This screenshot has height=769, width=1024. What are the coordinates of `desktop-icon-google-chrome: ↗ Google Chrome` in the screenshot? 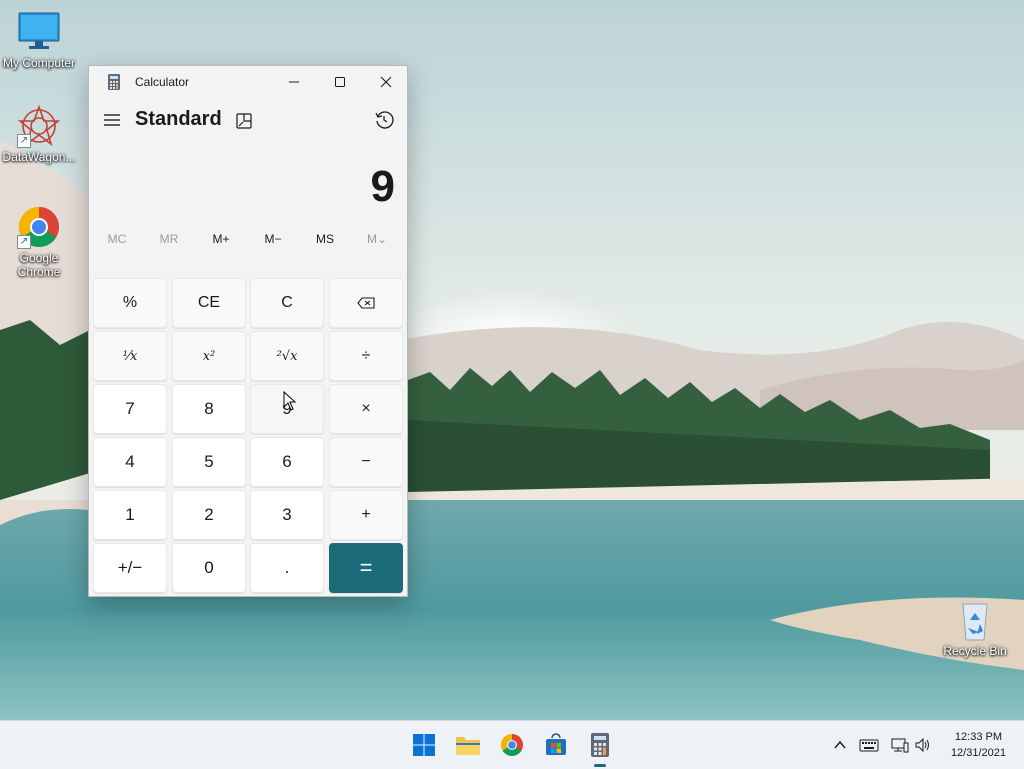 It's located at (39, 242).